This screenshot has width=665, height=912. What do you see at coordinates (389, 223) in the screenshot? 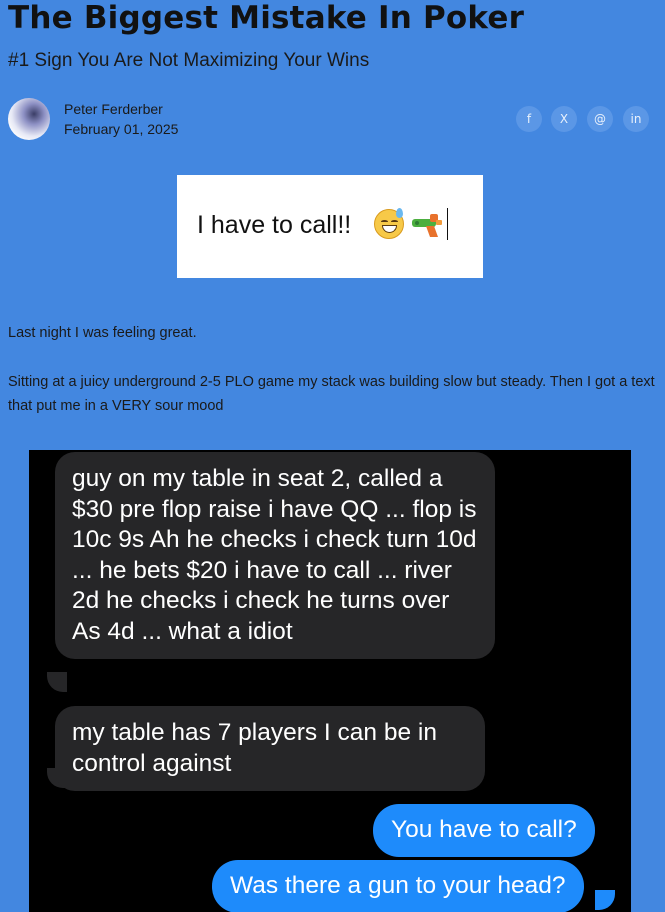
I see `grinning-face-with-sweat-icon` at bounding box center [389, 223].